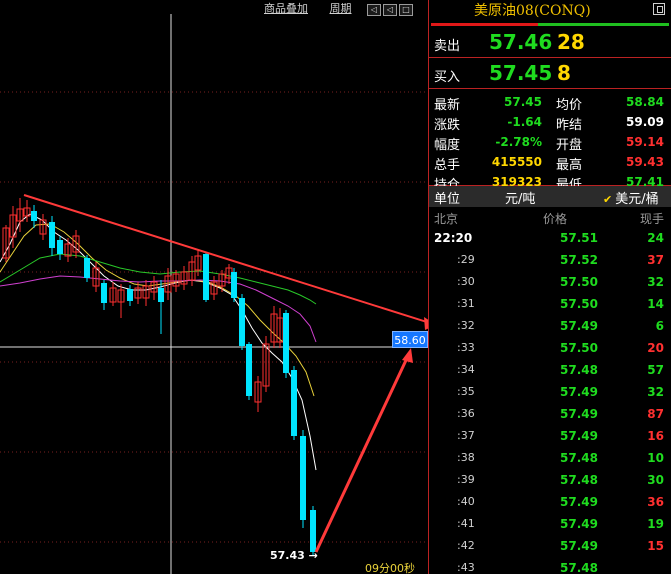 The width and height of the screenshot is (671, 574). Describe the element at coordinates (603, 24) in the screenshot. I see `ratio-bar-buy` at that location.